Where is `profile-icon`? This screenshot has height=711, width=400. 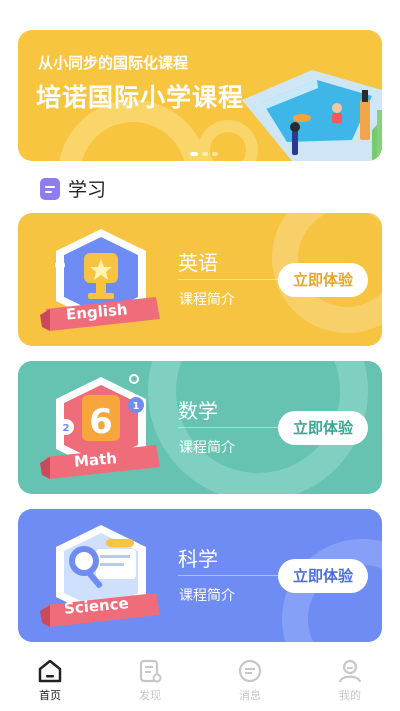
profile-icon is located at coordinates (350, 671).